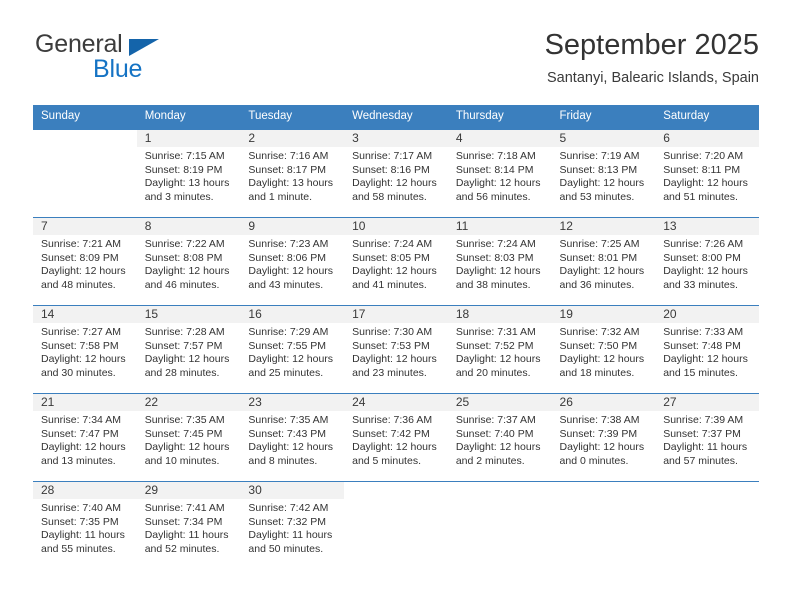 The image size is (792, 612). What do you see at coordinates (594, 460) in the screenshot?
I see `daylight-text-line2: and 0 minutes.` at bounding box center [594, 460].